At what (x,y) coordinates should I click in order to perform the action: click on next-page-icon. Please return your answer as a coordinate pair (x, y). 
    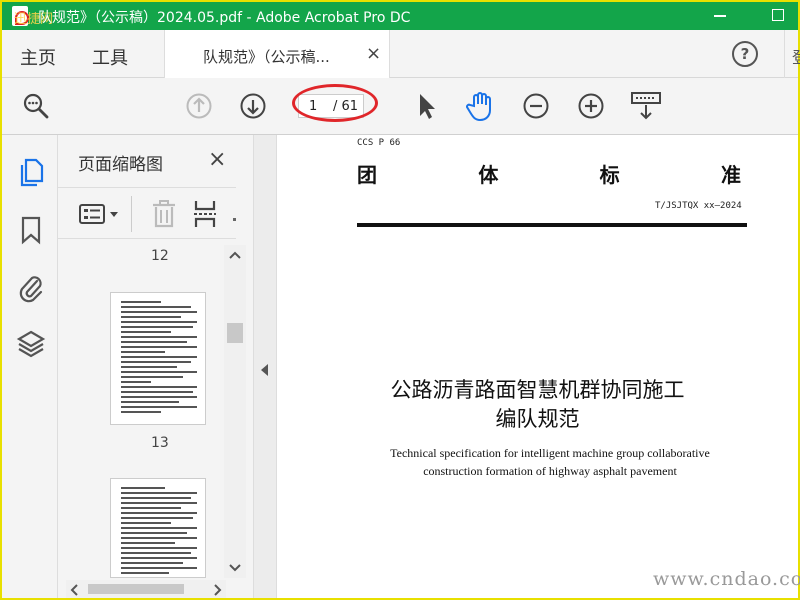
    Looking at the image, I should click on (253, 106).